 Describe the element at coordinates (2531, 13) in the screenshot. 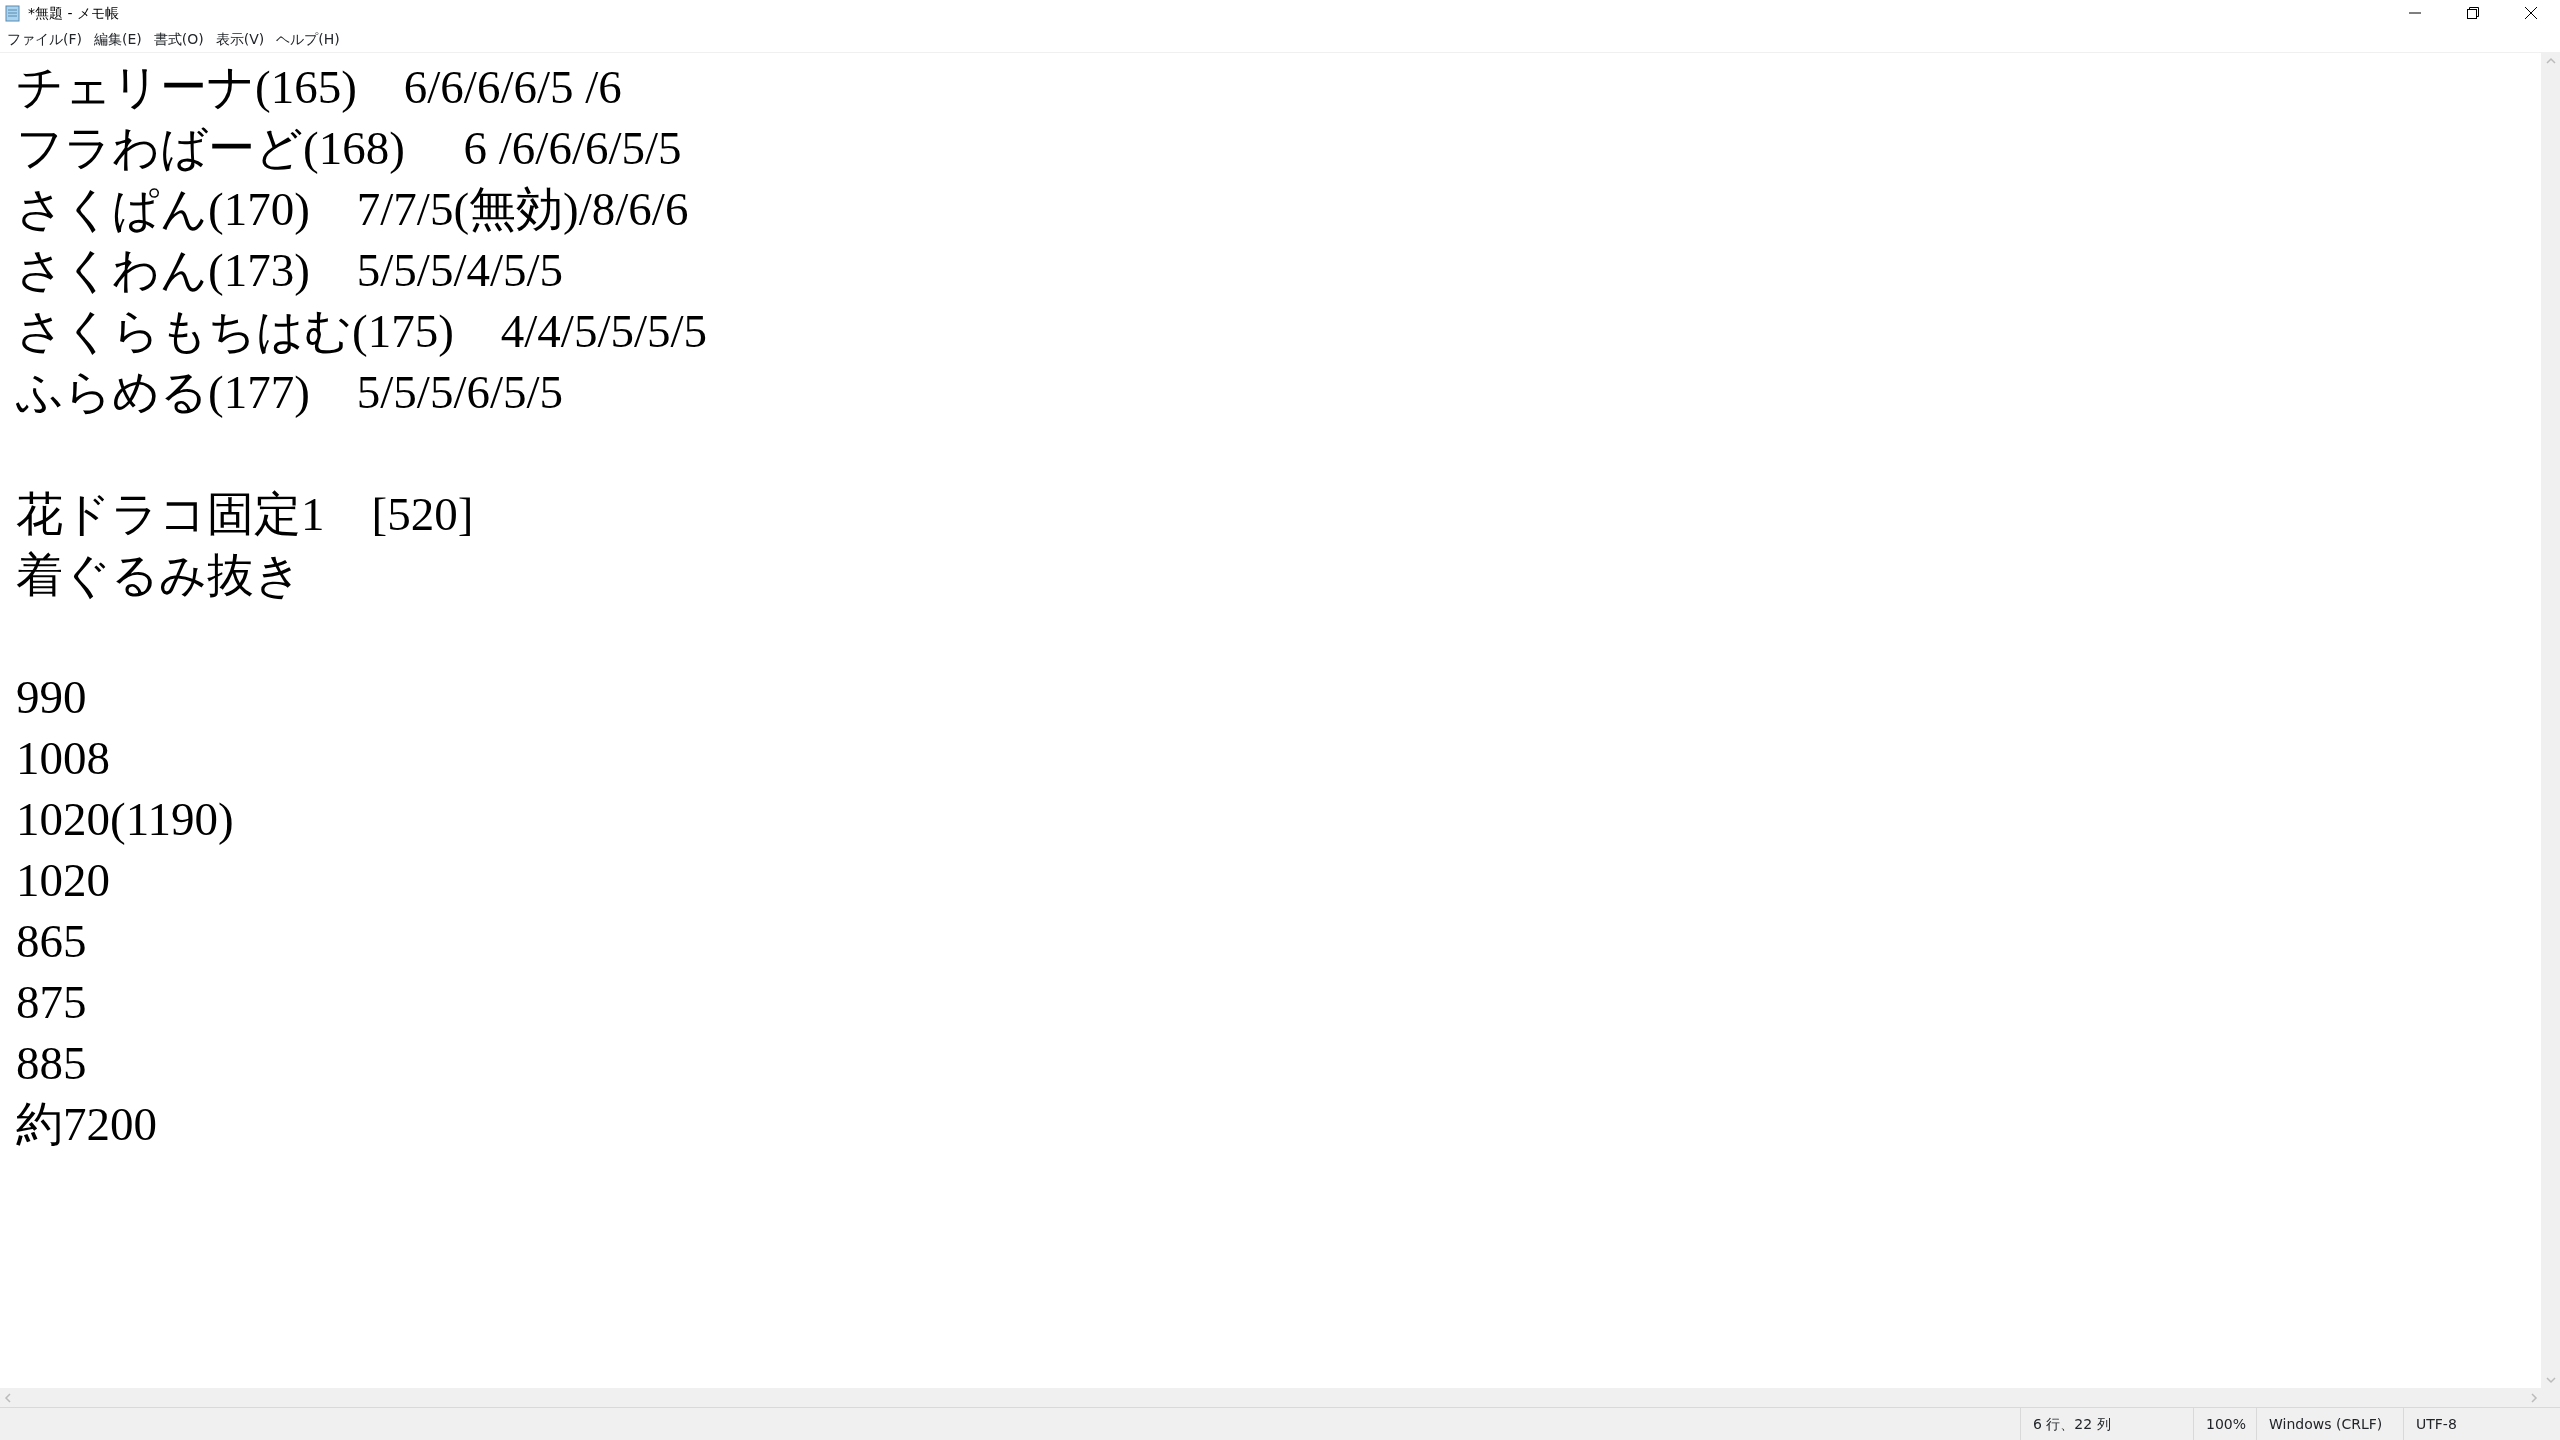

I see `close-icon` at that location.